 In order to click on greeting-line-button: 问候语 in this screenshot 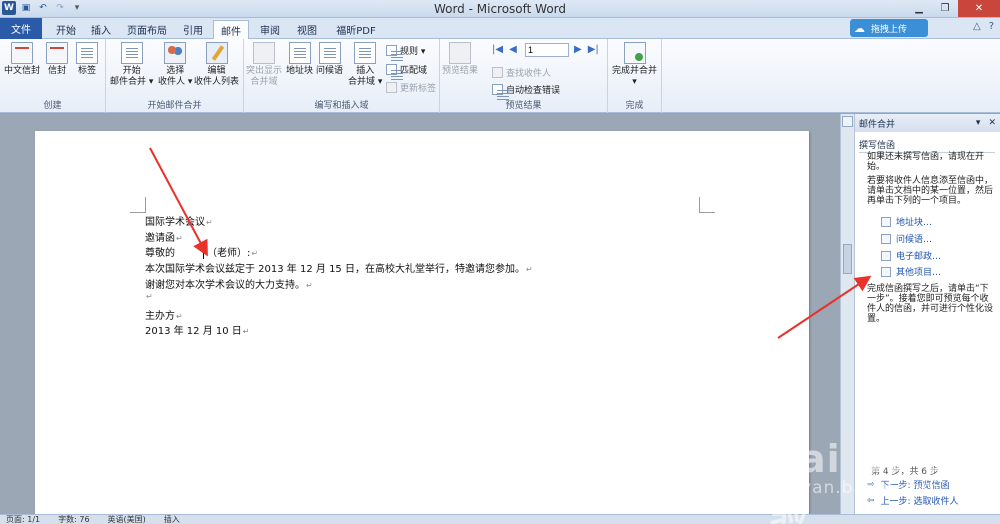, I will do `click(329, 59)`.